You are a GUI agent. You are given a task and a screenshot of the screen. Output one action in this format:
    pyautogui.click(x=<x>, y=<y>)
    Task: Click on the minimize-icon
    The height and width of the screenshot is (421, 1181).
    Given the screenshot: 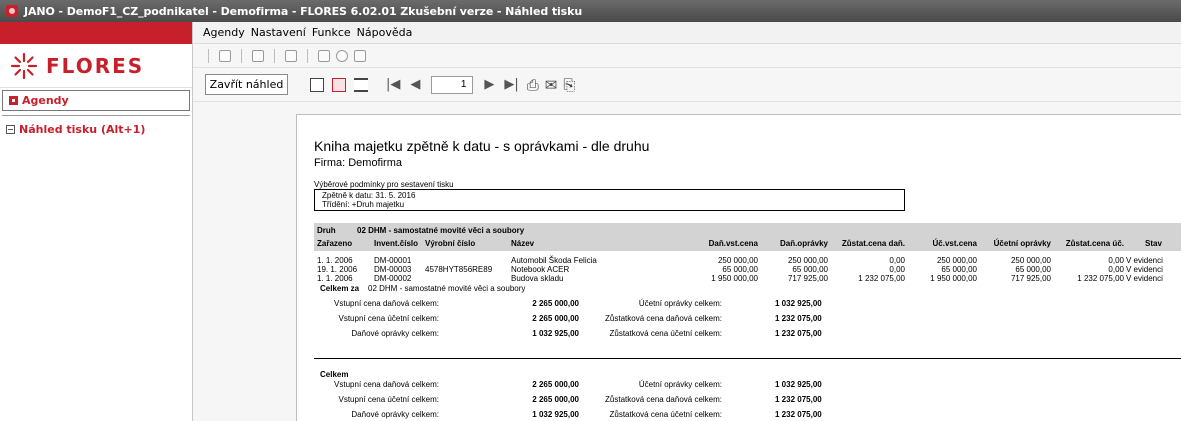 What is the action you would take?
    pyautogui.click(x=10, y=129)
    